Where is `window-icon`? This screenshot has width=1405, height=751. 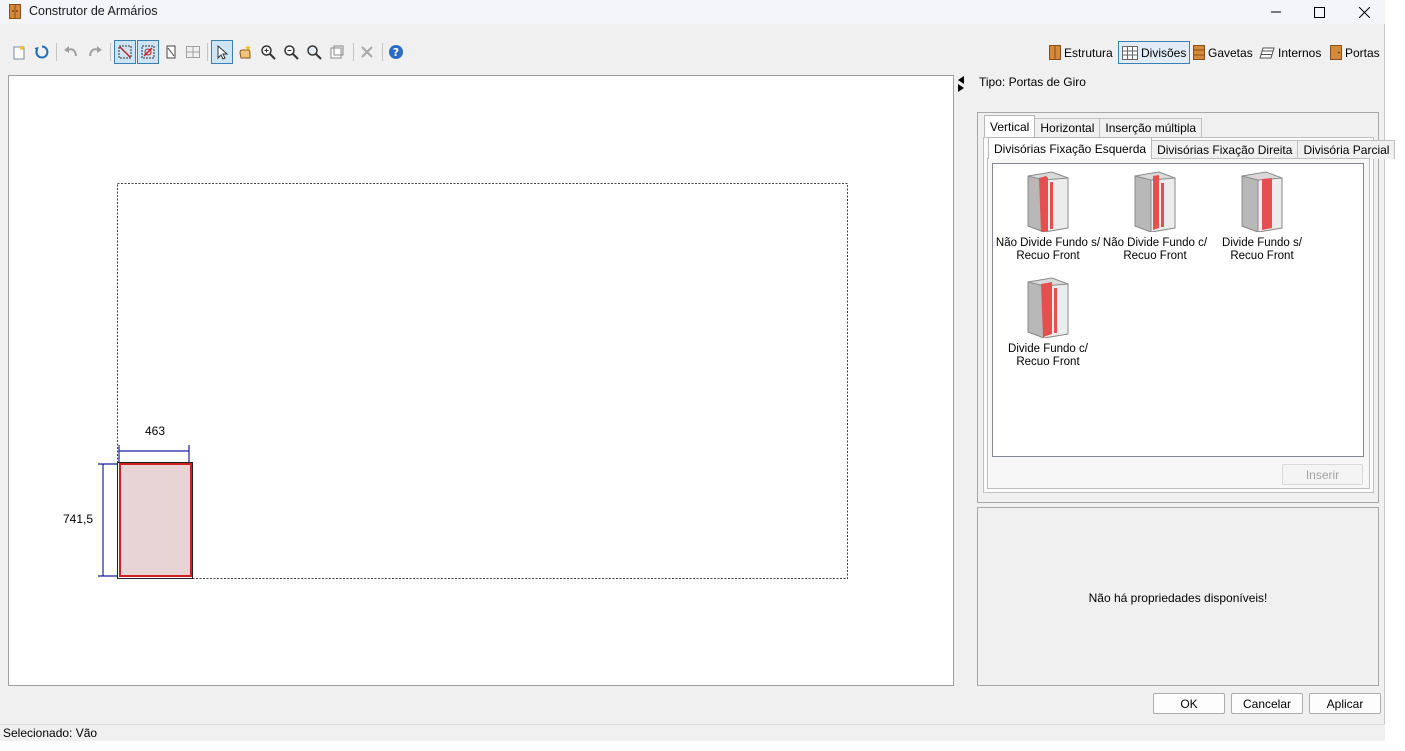 window-icon is located at coordinates (337, 52).